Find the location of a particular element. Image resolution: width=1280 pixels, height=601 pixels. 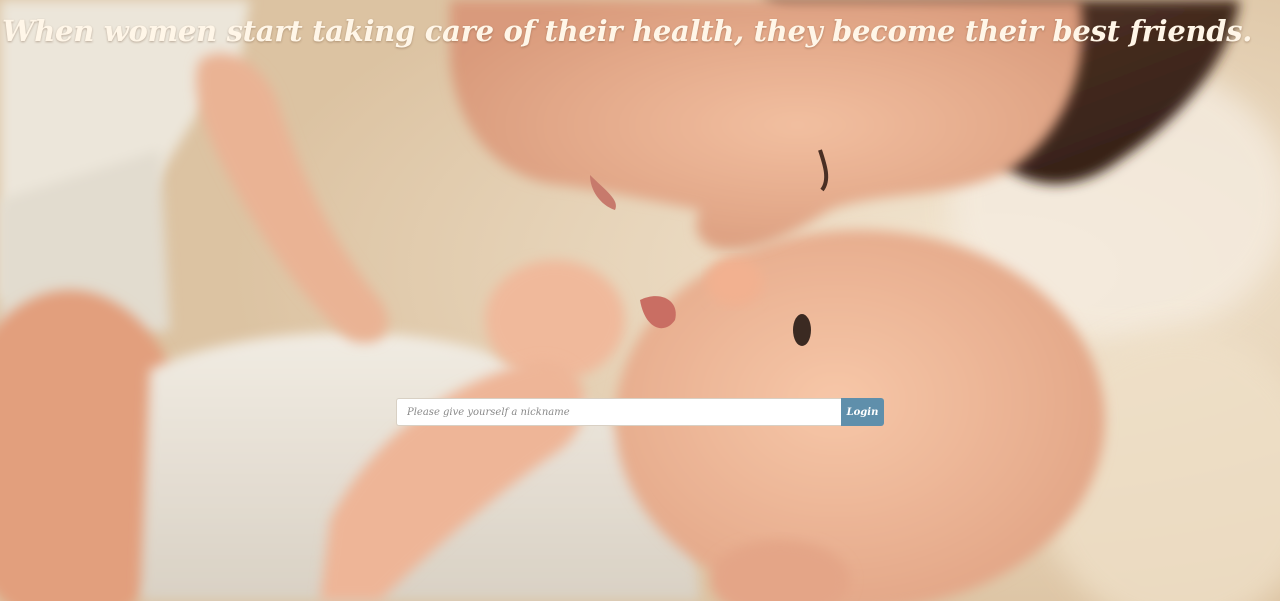

login-button: Login is located at coordinates (862, 412).